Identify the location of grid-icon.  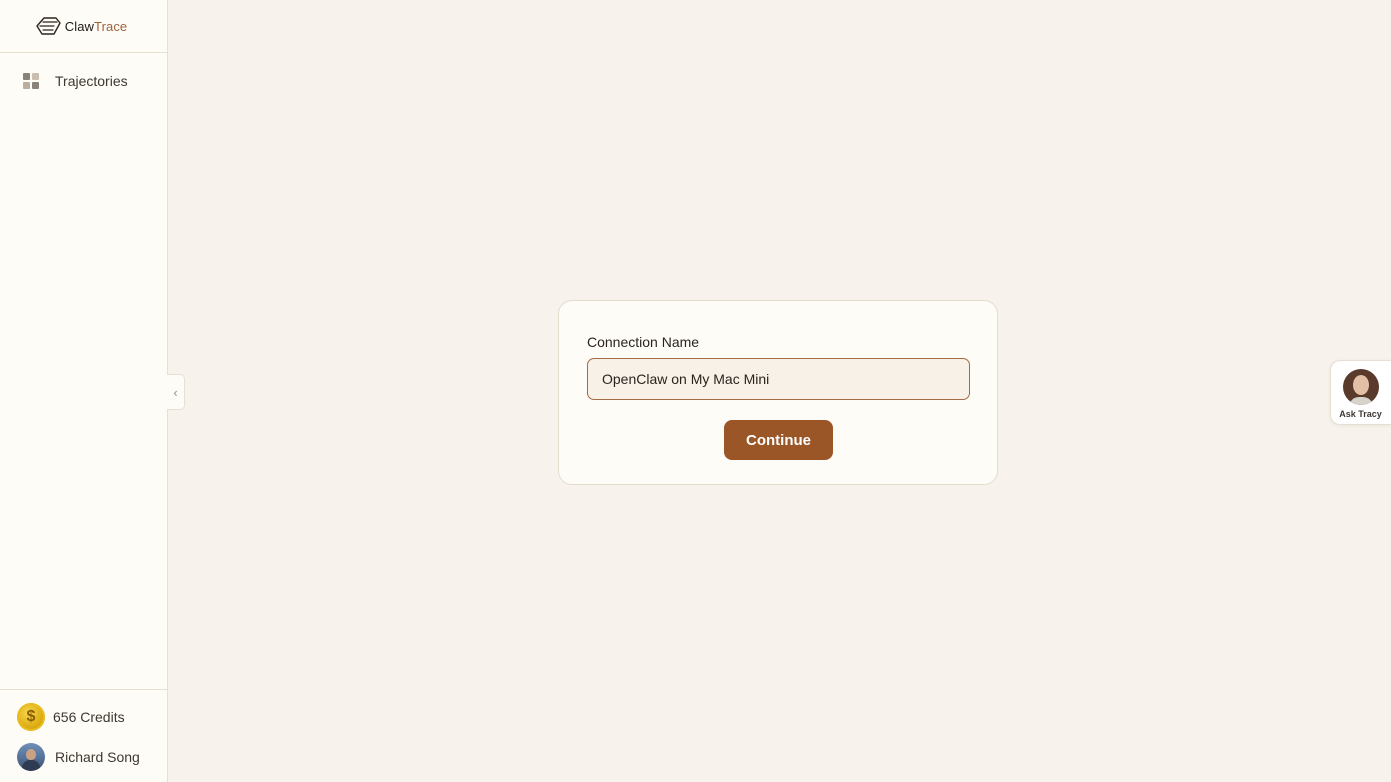
(31, 81).